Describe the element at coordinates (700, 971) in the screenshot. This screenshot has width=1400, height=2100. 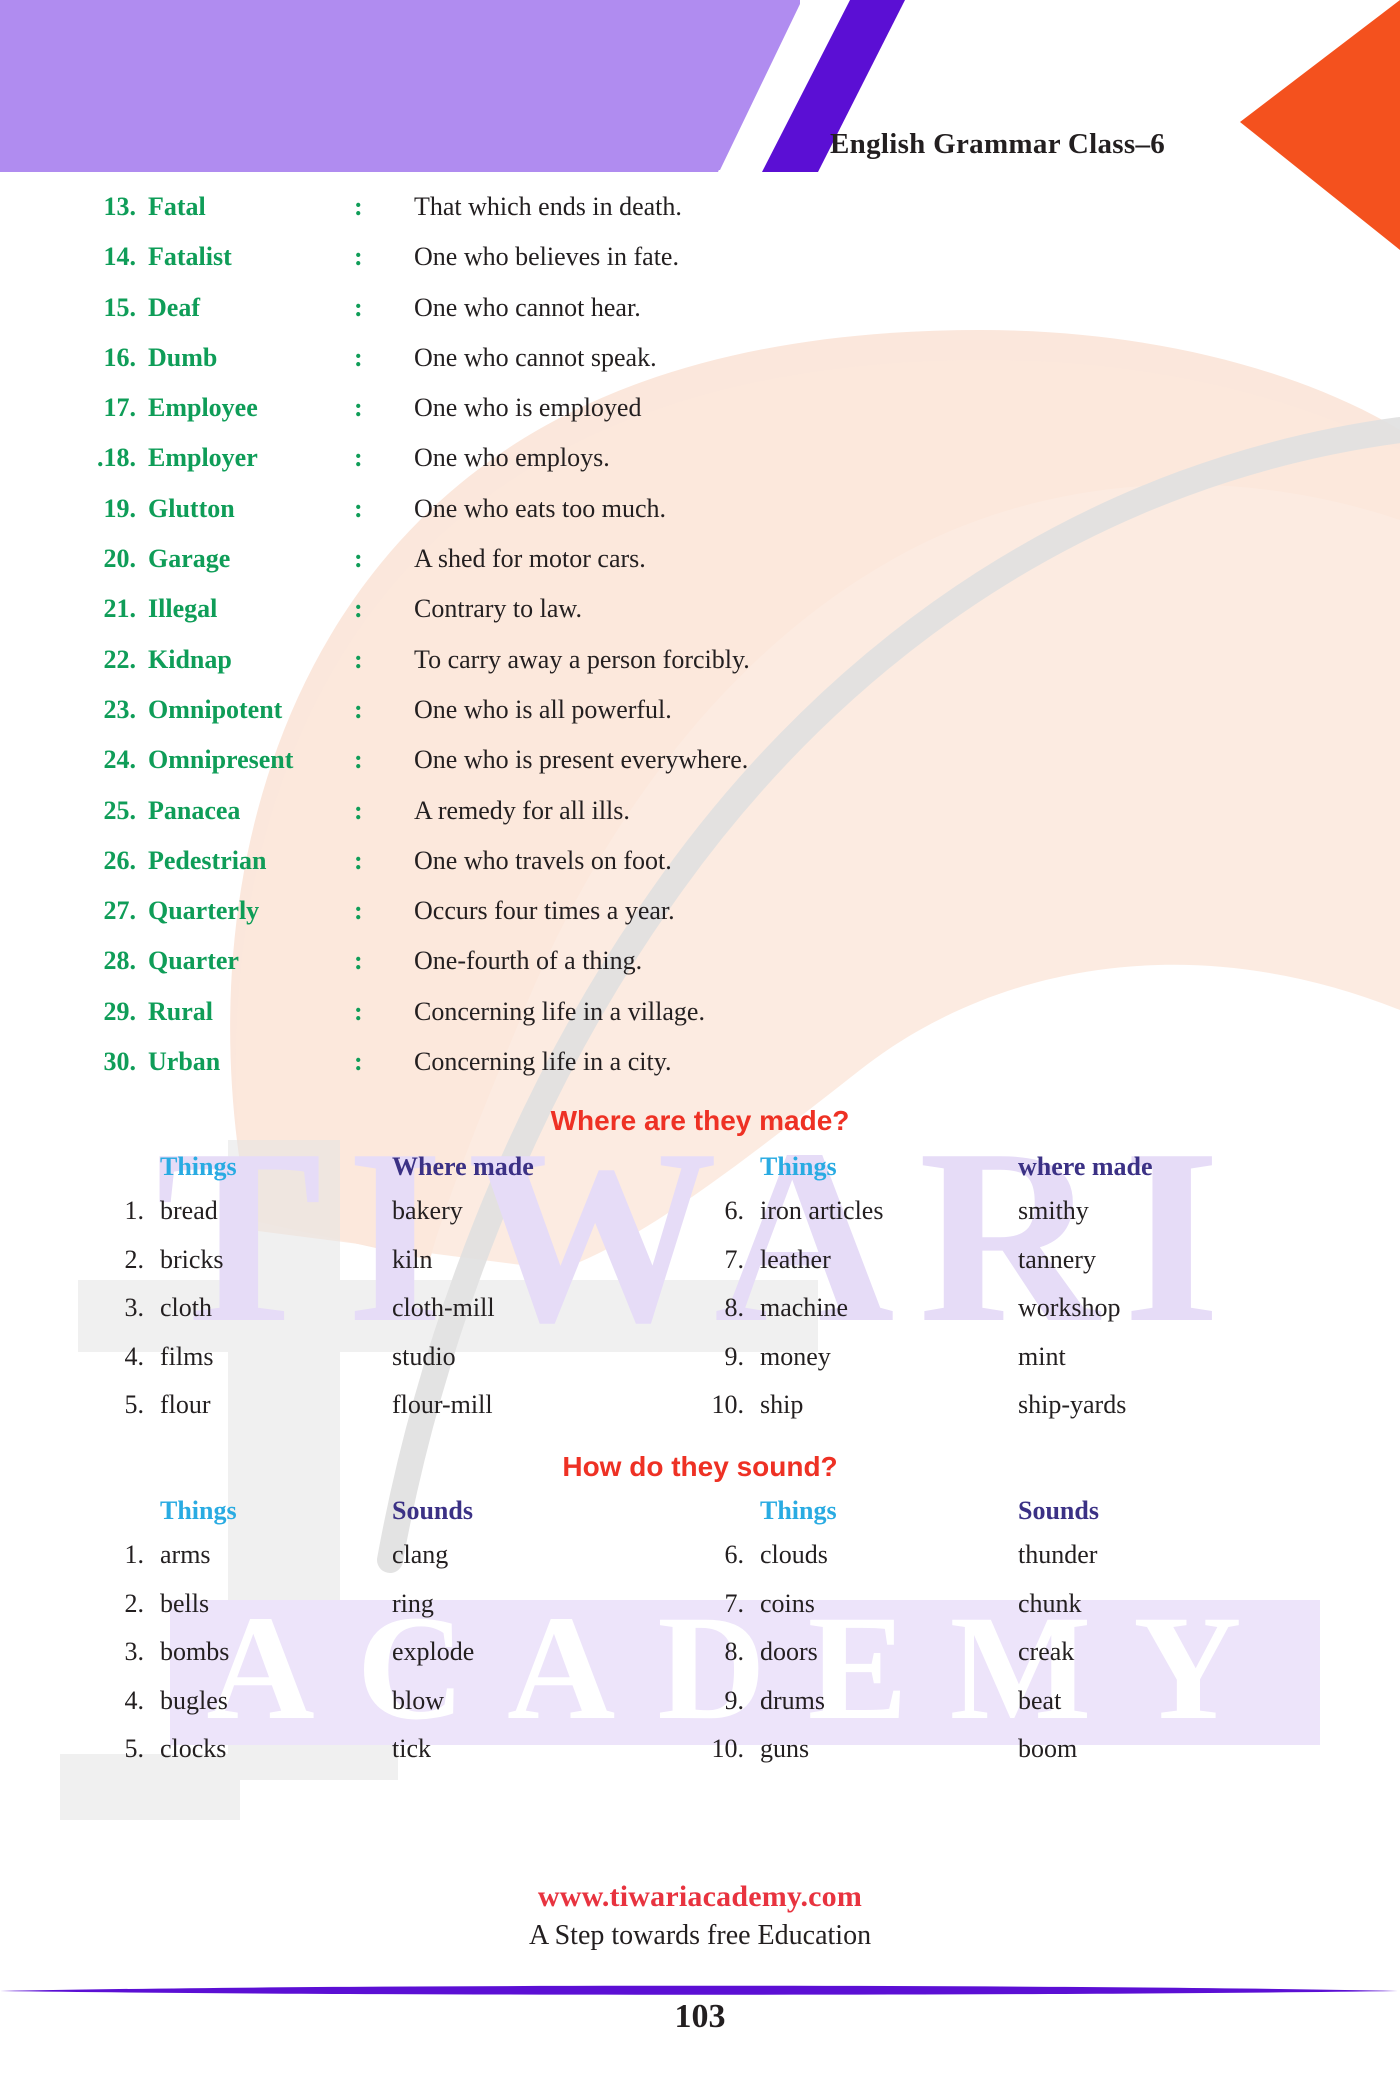
I see `definition-row: 28. Quarter: One-fourth of a thing.` at that location.